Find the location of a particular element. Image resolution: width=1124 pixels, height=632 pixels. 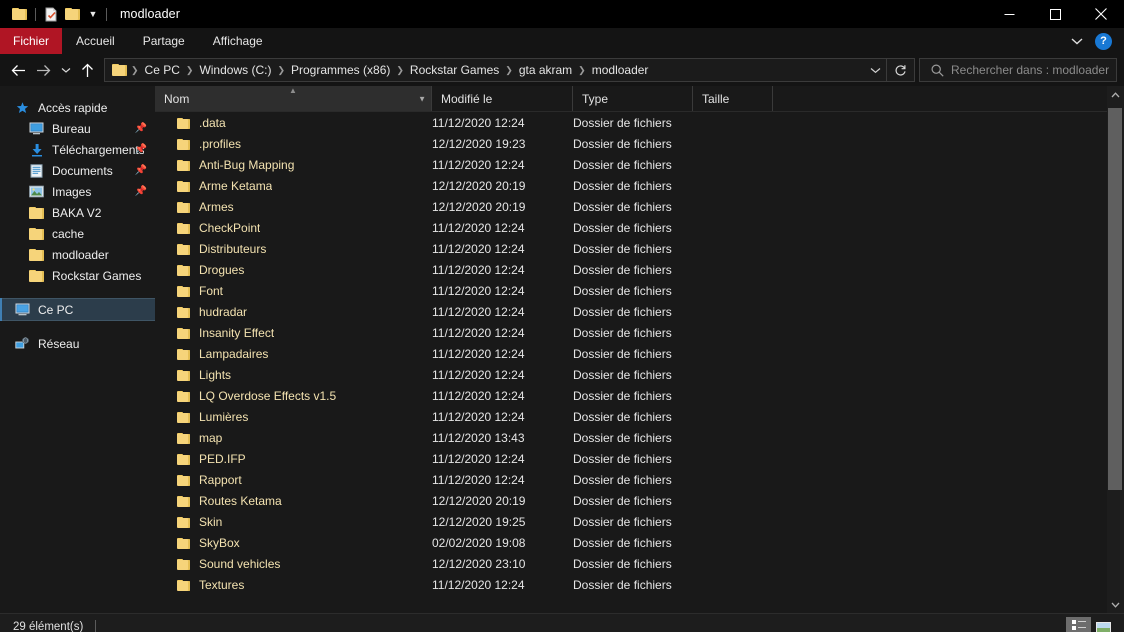

sidebar-item-reseau: Réseau is located at coordinates (77, 343).